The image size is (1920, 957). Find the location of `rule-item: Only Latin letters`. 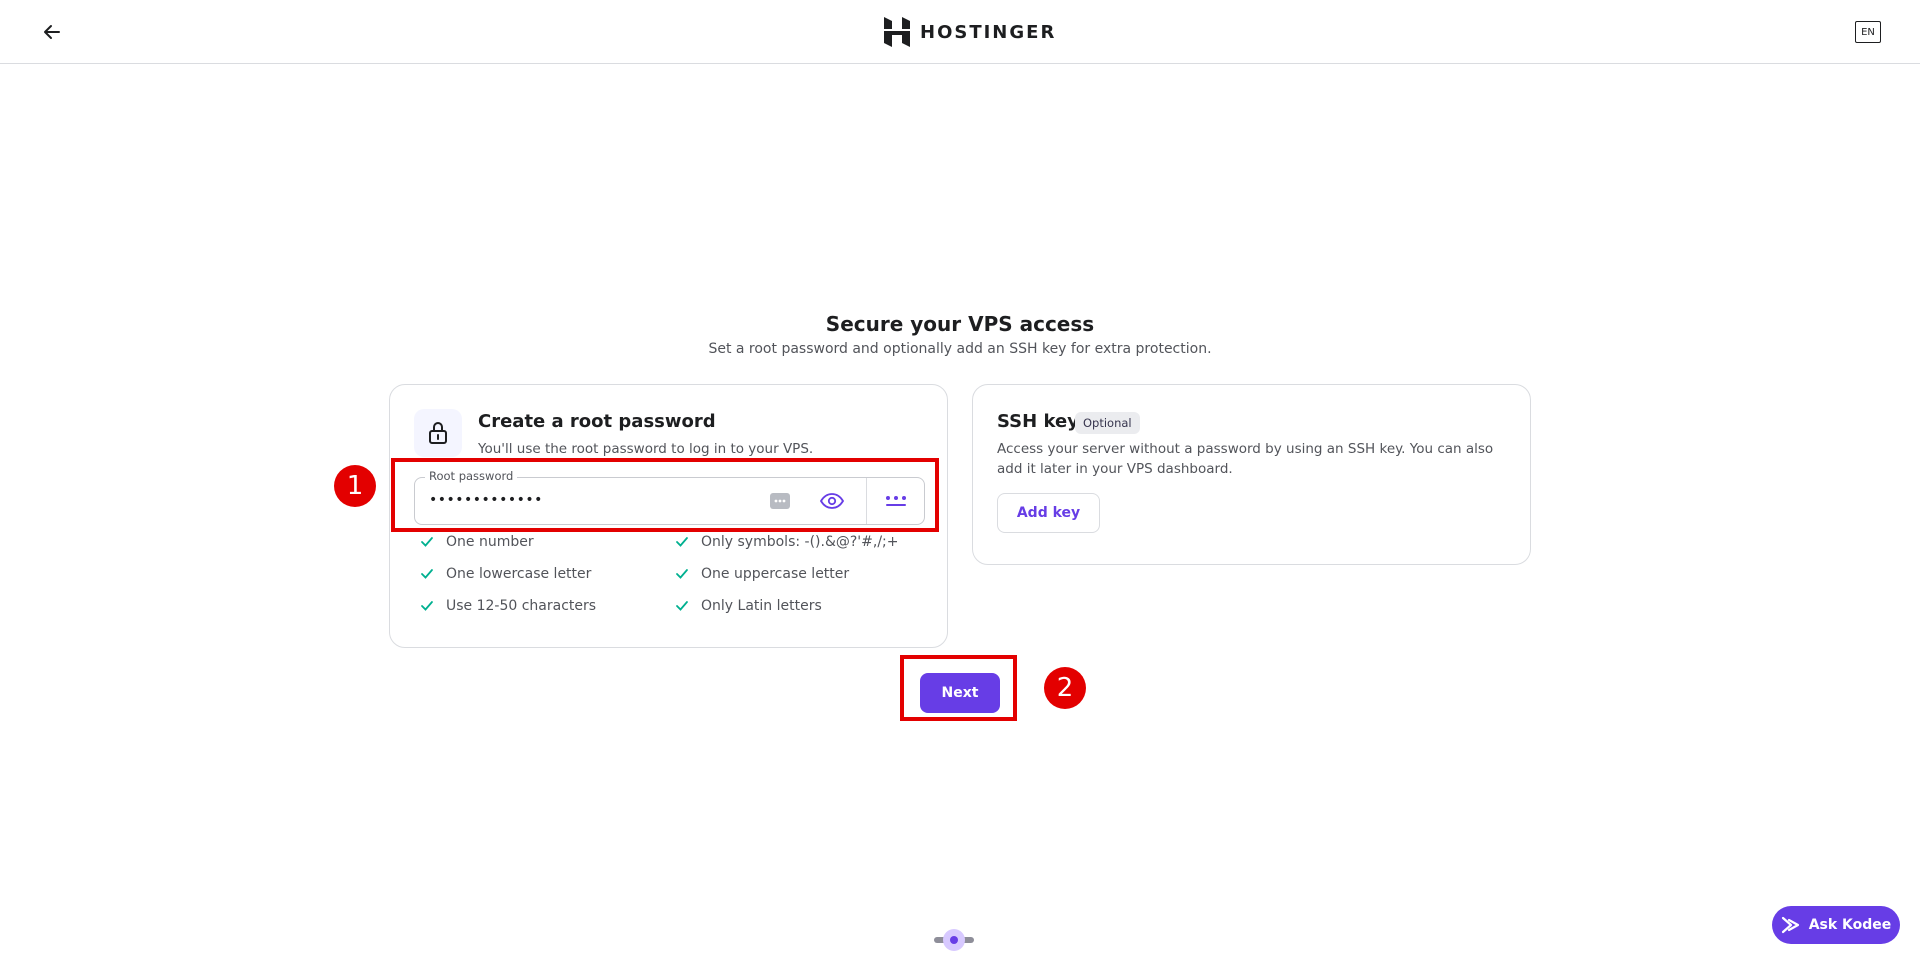

rule-item: Only Latin letters is located at coordinates (748, 606).